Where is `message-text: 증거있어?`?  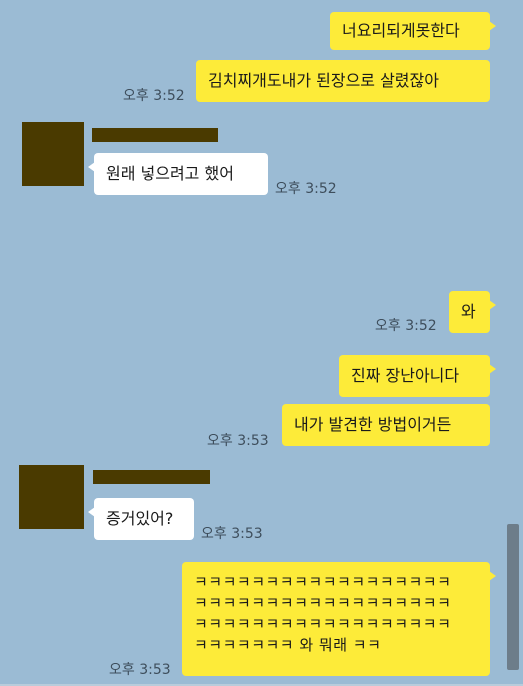 message-text: 증거있어? is located at coordinates (140, 518).